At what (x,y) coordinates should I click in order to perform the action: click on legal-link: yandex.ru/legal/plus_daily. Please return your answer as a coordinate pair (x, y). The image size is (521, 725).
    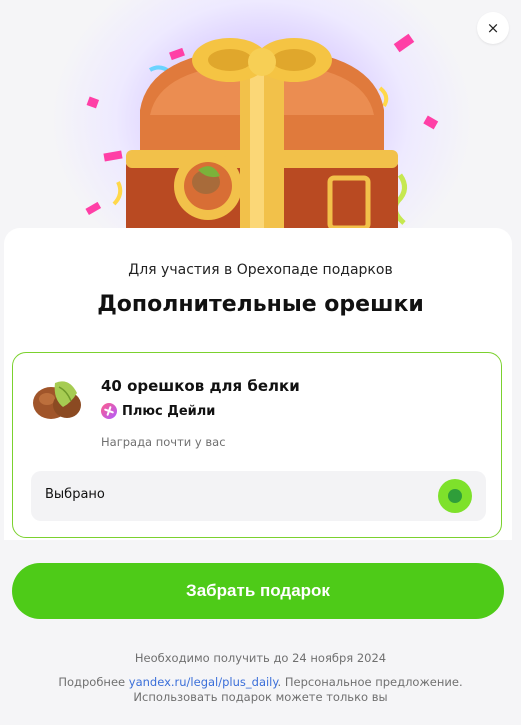
    Looking at the image, I should click on (203, 682).